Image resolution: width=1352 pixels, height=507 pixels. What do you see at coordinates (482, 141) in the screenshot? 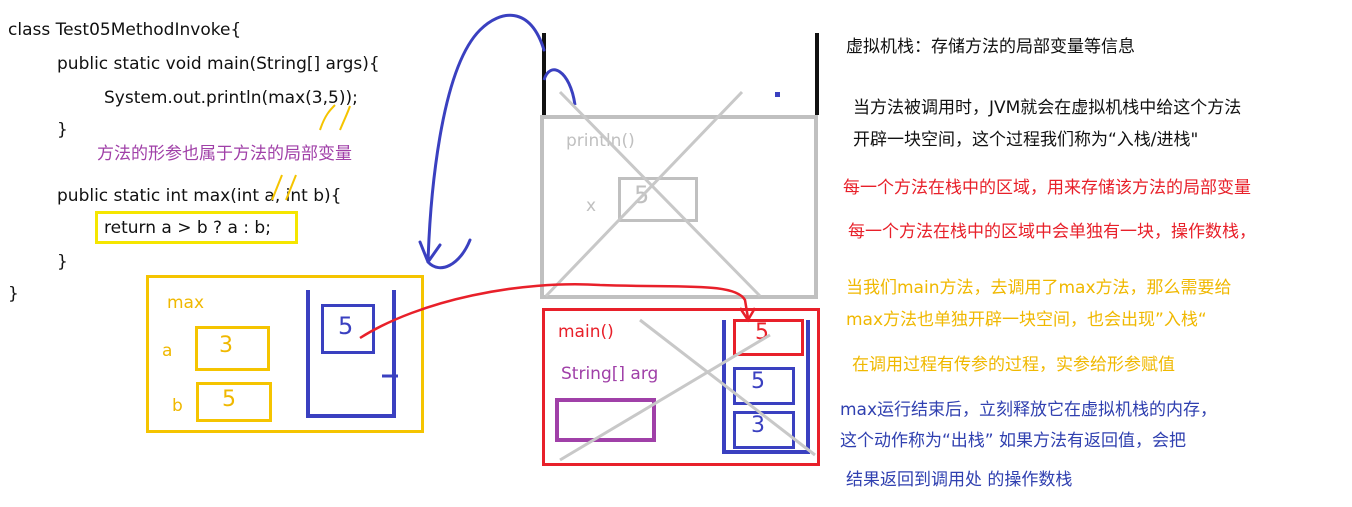
I see `blue-curve-arrow` at bounding box center [482, 141].